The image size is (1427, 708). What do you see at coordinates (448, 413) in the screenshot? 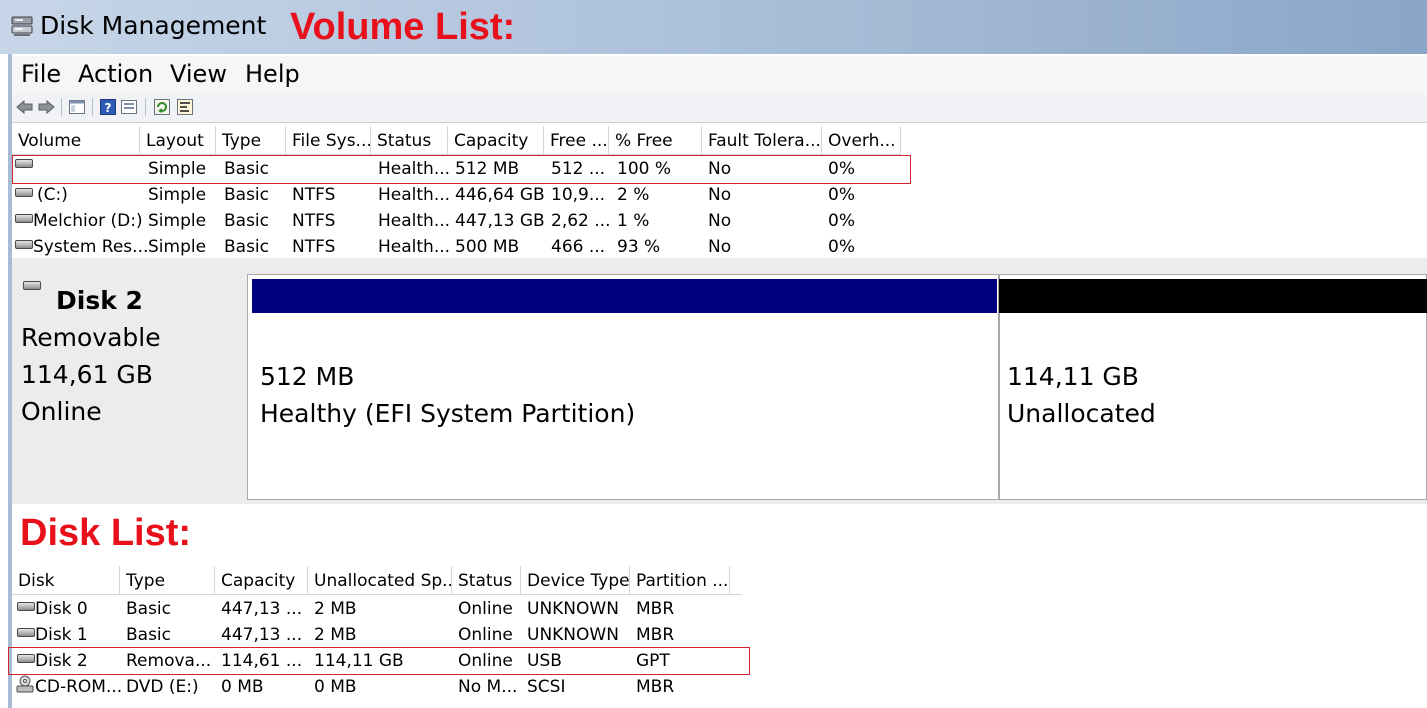
I see `partition-efi-status: Healthy (EFI System Partition)` at bounding box center [448, 413].